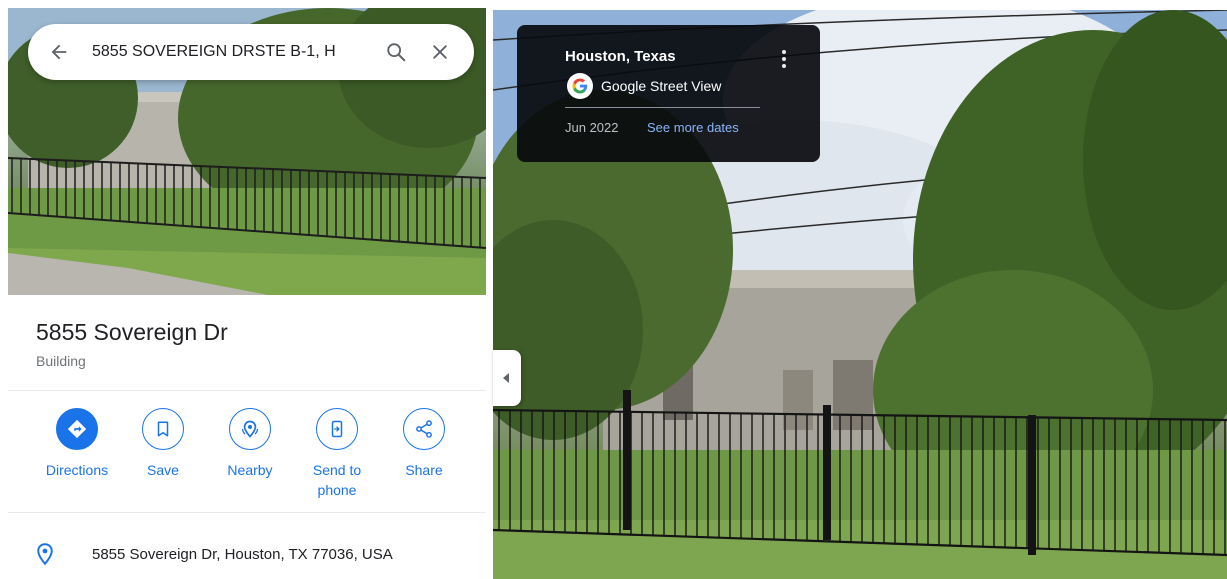  Describe the element at coordinates (592, 127) in the screenshot. I see `street-view-date: Jun 2022` at that location.